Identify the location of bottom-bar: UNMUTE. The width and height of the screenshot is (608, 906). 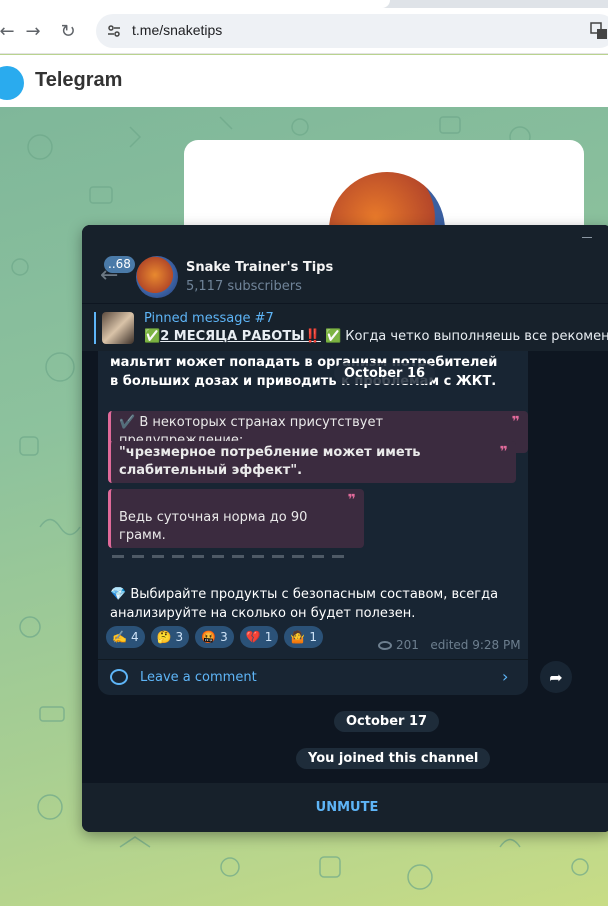
(345, 807).